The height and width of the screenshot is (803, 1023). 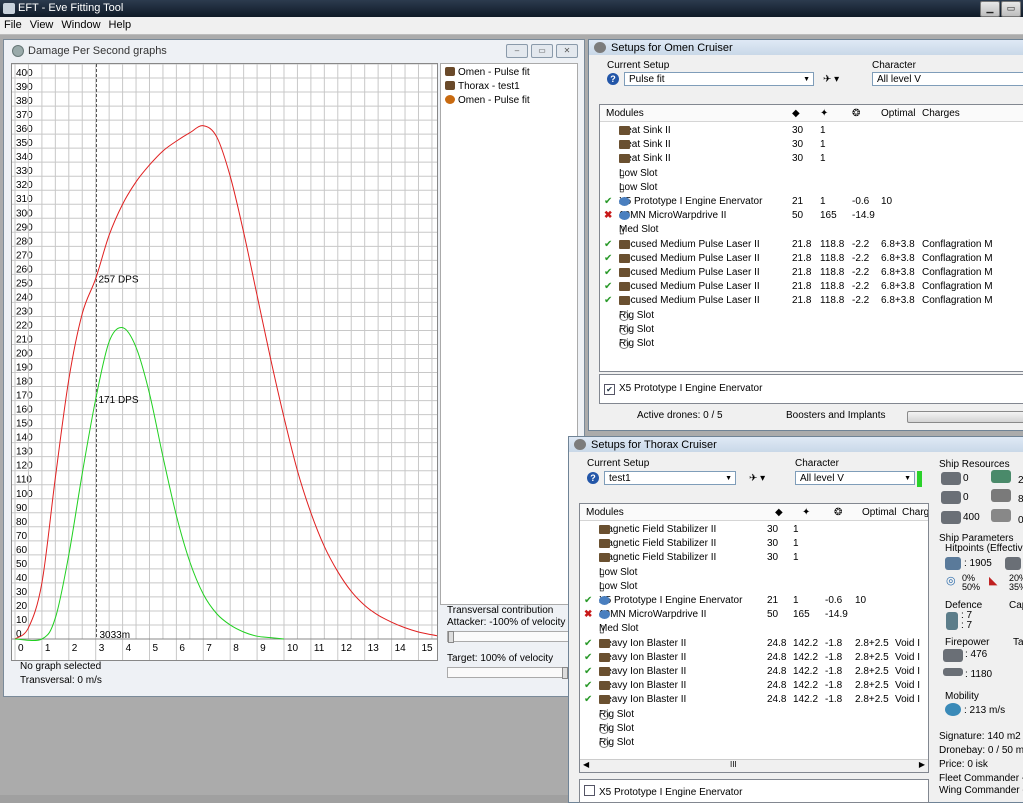 I want to click on module-name-cell: 10MN MicroWarpdrive II, so click(x=652, y=614).